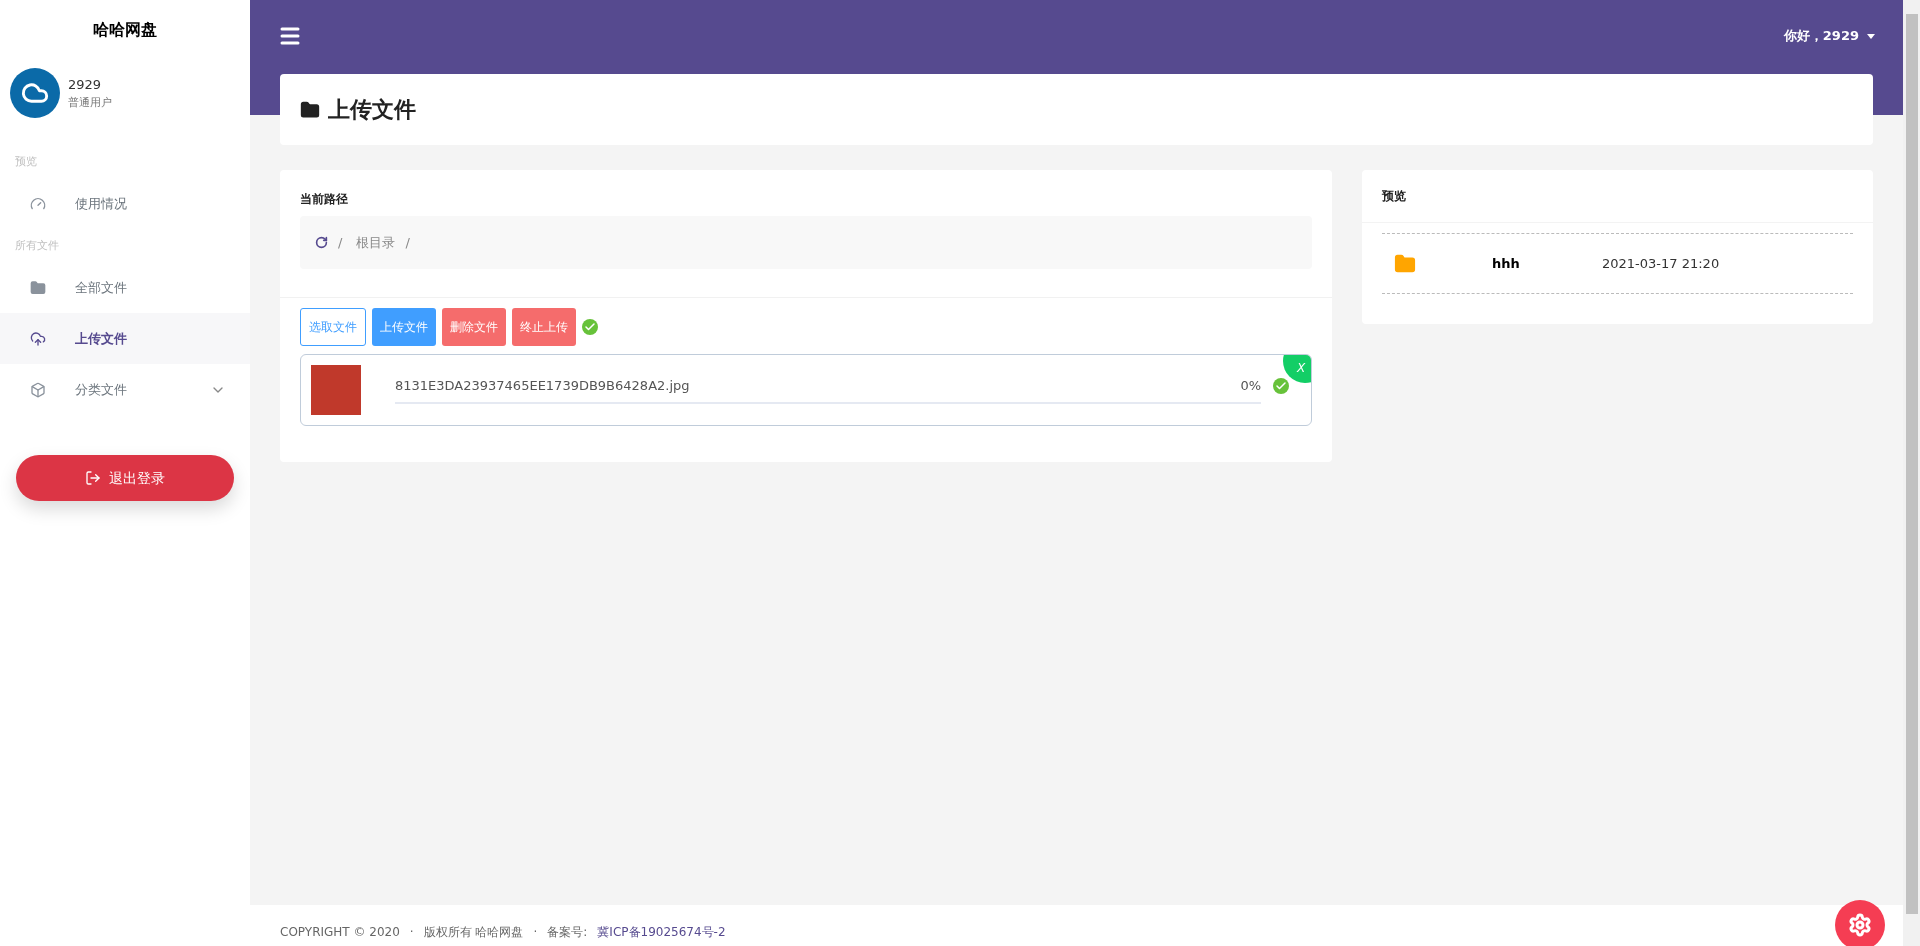 Image resolution: width=1920 pixels, height=946 pixels. I want to click on toolbar-button: 上传文件, so click(404, 327).